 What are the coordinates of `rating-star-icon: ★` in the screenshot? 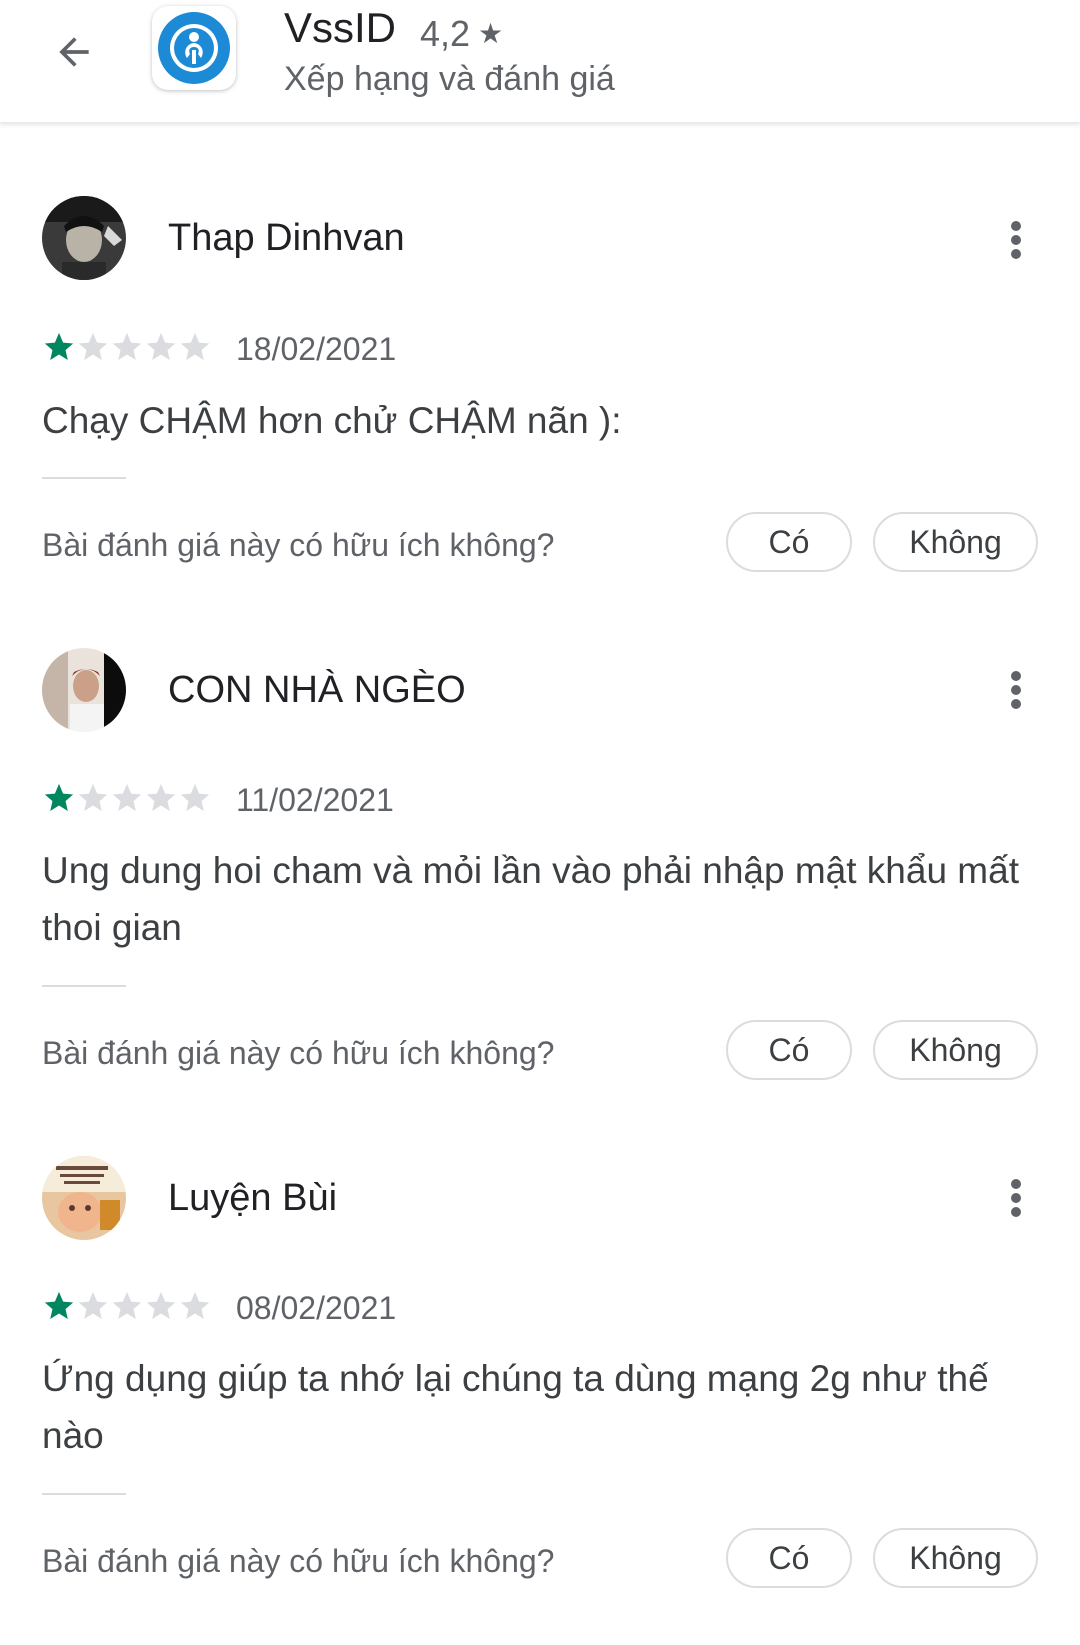 It's located at (491, 33).